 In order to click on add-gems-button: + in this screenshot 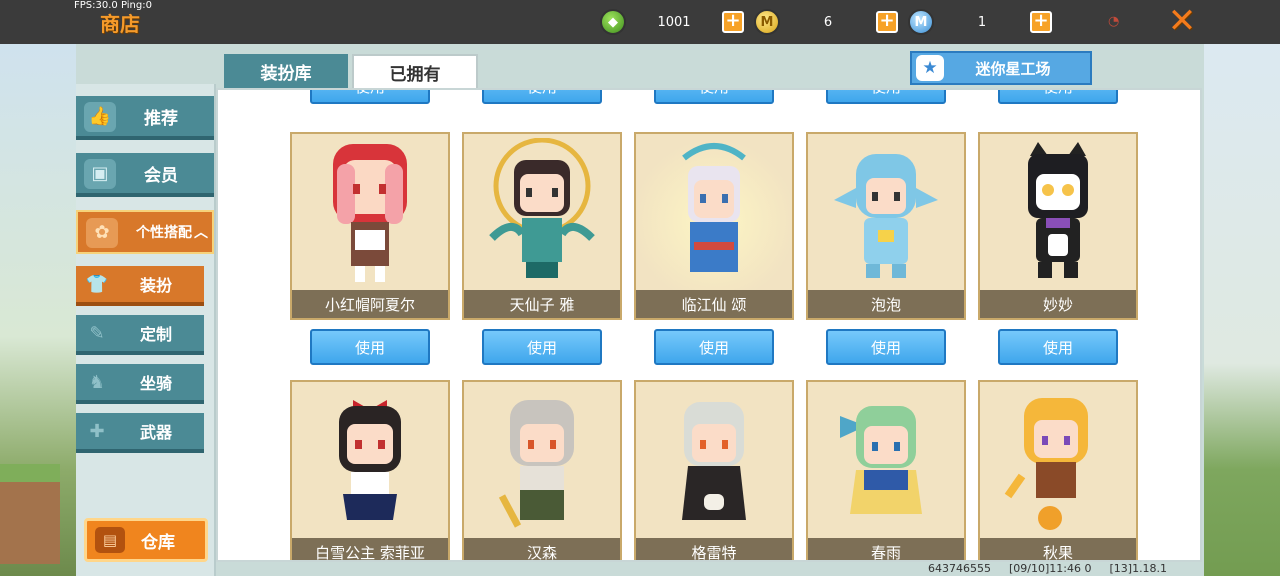, I will do `click(733, 22)`.